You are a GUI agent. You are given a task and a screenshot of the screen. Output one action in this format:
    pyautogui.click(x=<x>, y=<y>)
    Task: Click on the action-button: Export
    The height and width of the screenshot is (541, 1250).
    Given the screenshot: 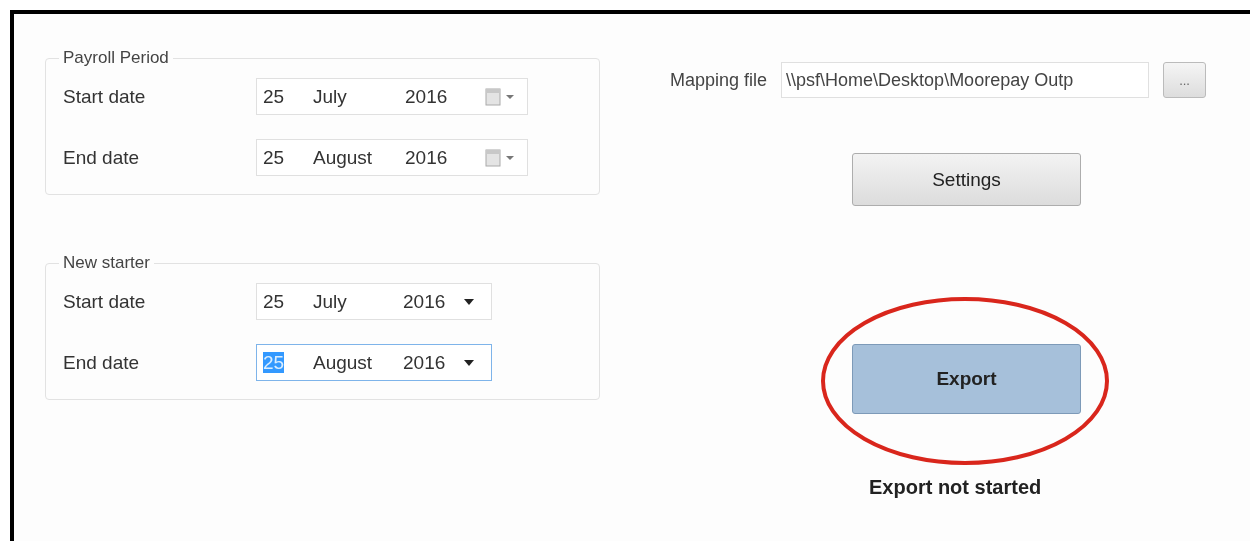 What is the action you would take?
    pyautogui.click(x=966, y=379)
    